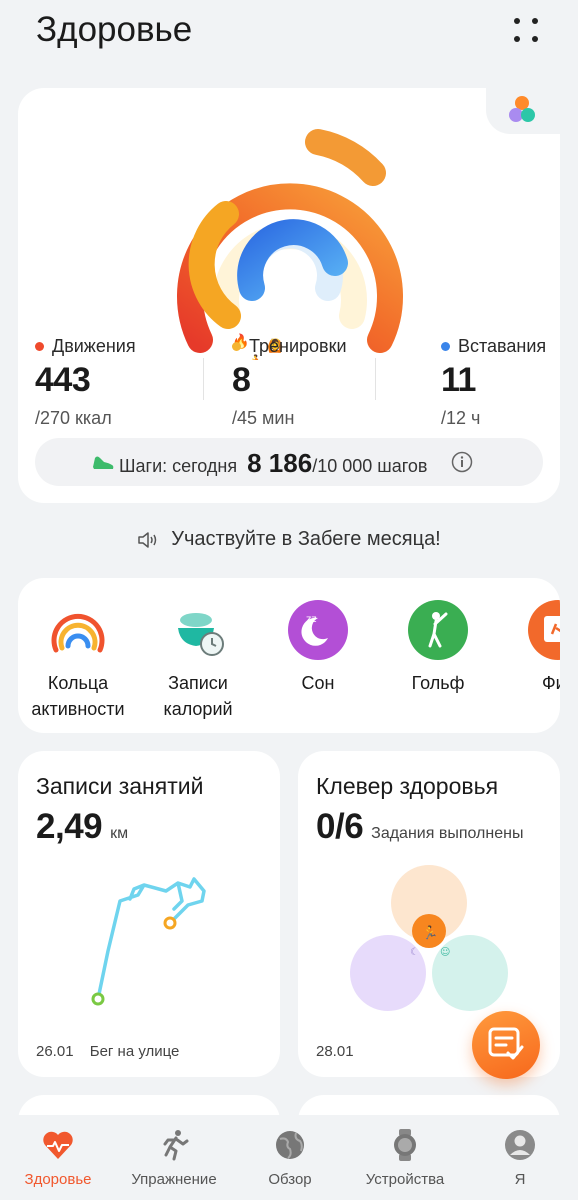 This screenshot has height=1200, width=578. What do you see at coordinates (147, 539) in the screenshot?
I see `speaker-icon` at bounding box center [147, 539].